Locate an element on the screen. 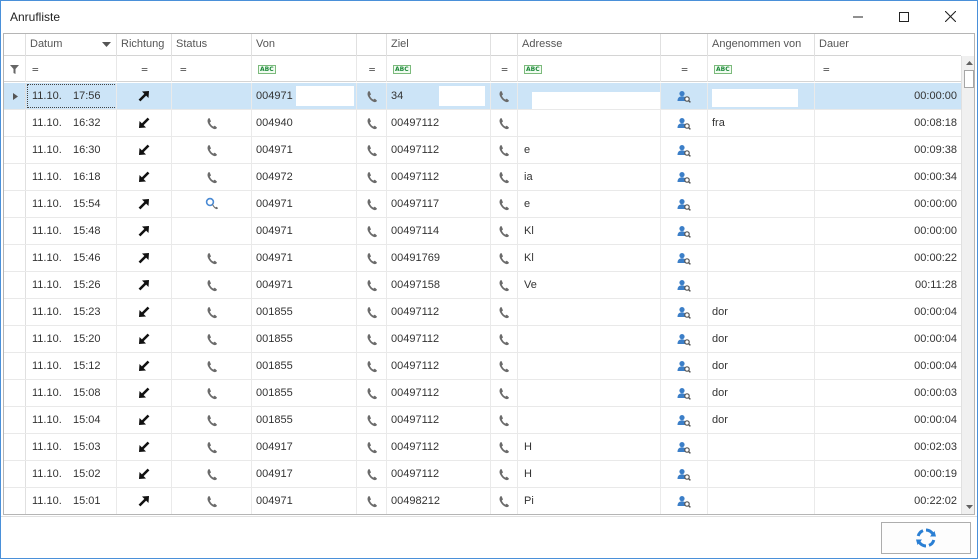  close-button is located at coordinates (950, 16).